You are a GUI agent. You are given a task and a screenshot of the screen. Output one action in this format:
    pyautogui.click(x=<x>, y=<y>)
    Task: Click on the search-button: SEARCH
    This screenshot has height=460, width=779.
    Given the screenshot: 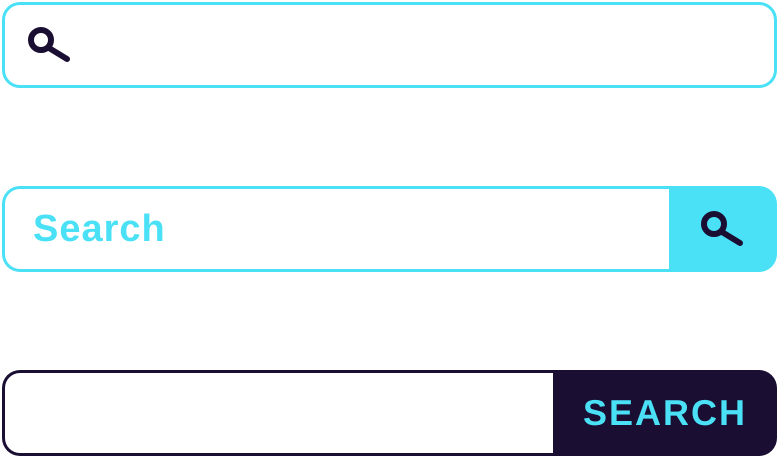 What is the action you would take?
    pyautogui.click(x=665, y=413)
    